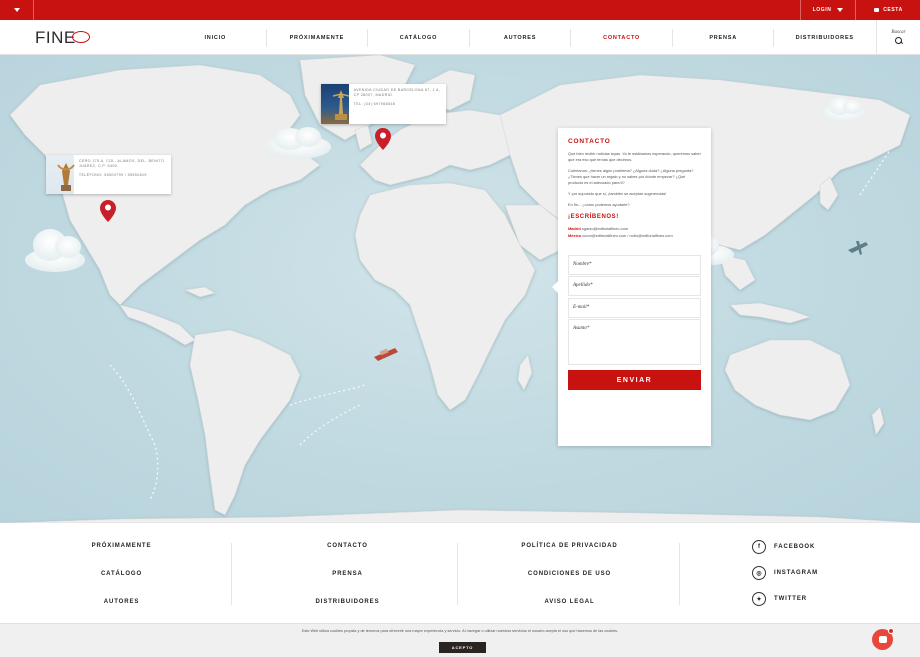 Image resolution: width=920 pixels, height=657 pixels. What do you see at coordinates (759, 599) in the screenshot?
I see `twitter-icon: ✦` at bounding box center [759, 599].